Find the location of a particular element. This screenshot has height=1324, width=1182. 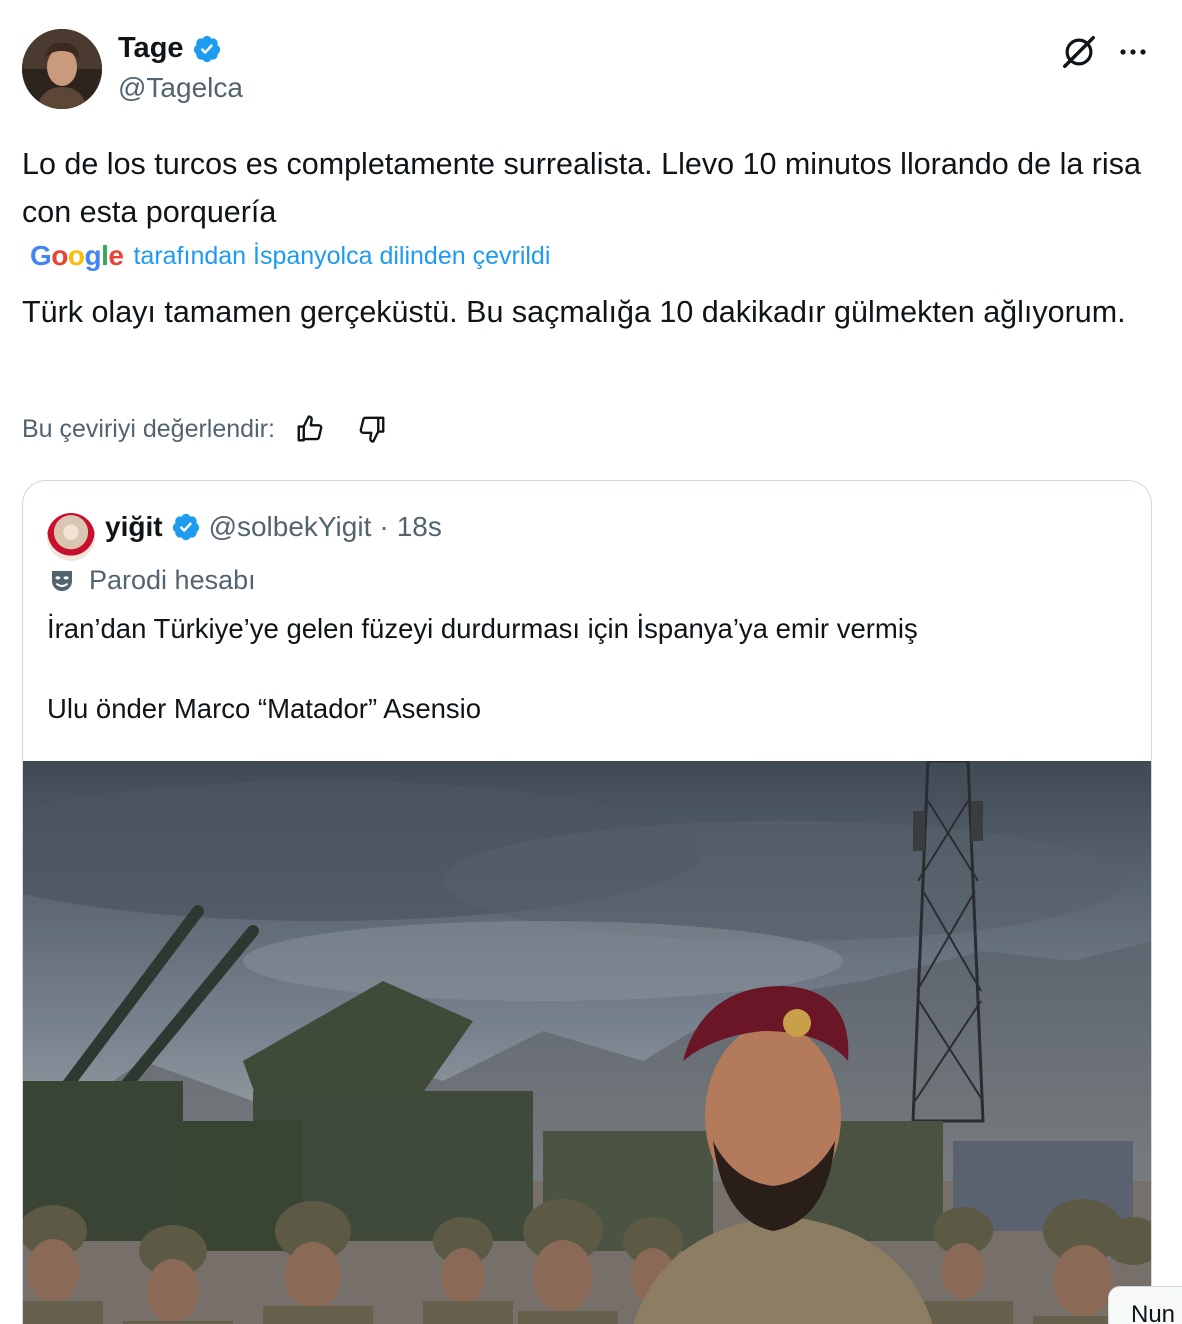

author-display-name: Tage is located at coordinates (151, 48).